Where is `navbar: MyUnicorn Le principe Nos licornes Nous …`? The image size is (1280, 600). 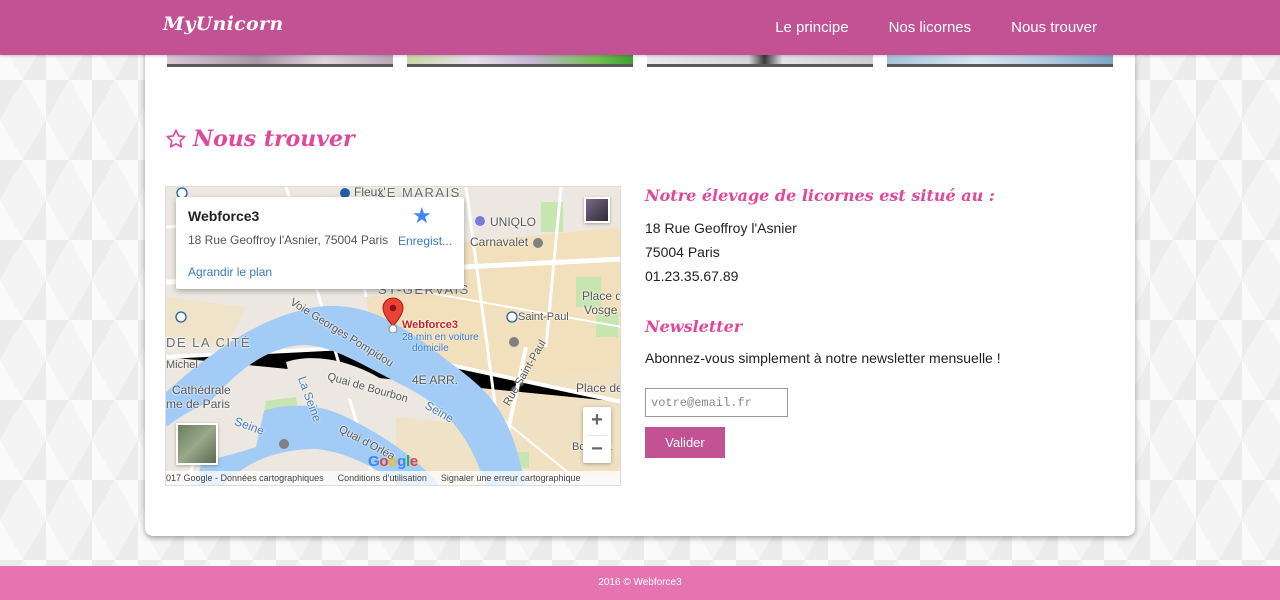
navbar: MyUnicorn Le principe Nos licornes Nous … is located at coordinates (640, 27).